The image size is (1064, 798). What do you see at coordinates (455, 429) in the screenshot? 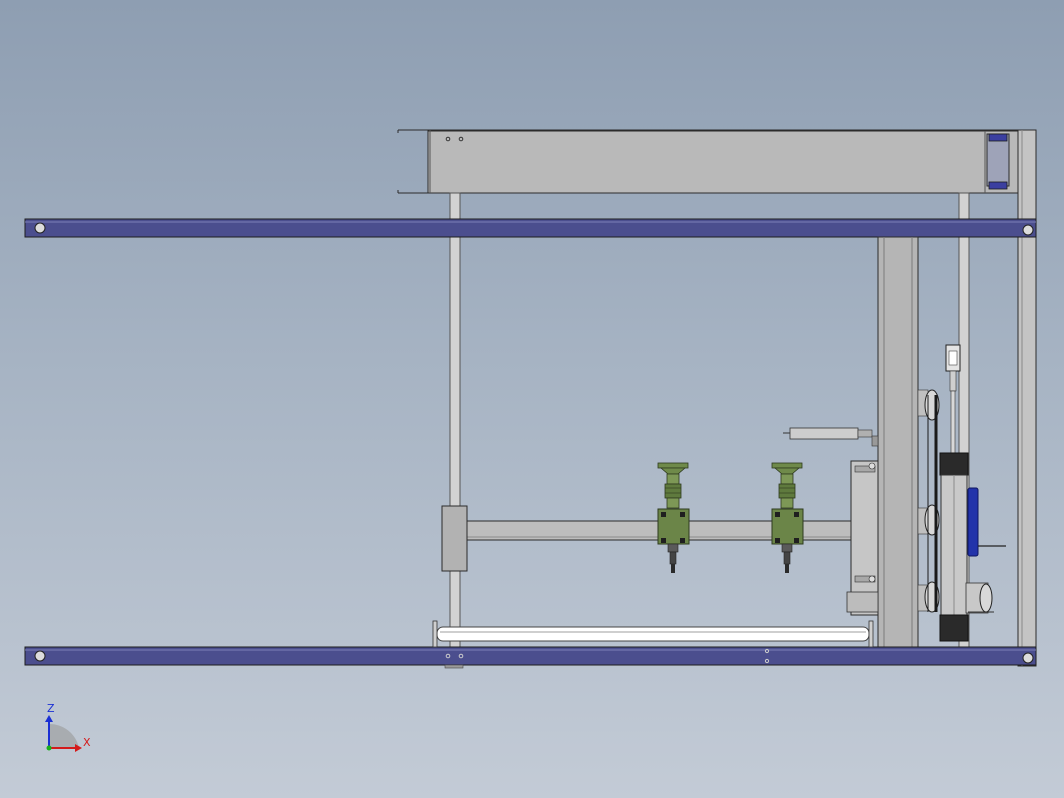
I see `left-guide-rod` at bounding box center [455, 429].